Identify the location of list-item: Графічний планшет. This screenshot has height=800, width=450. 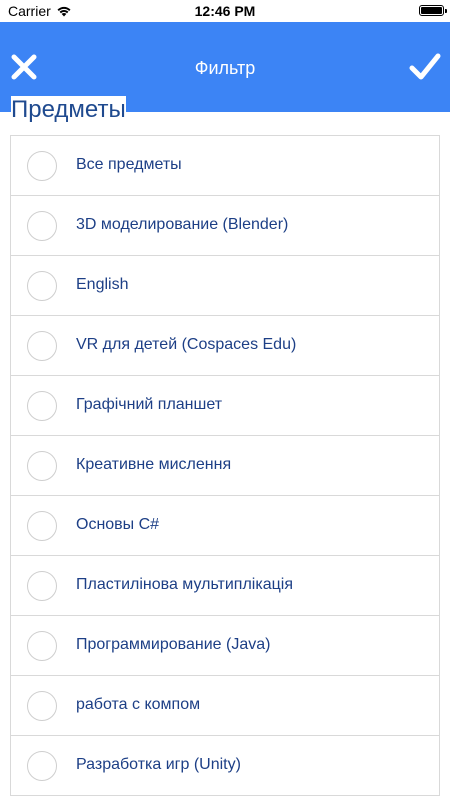
(225, 406).